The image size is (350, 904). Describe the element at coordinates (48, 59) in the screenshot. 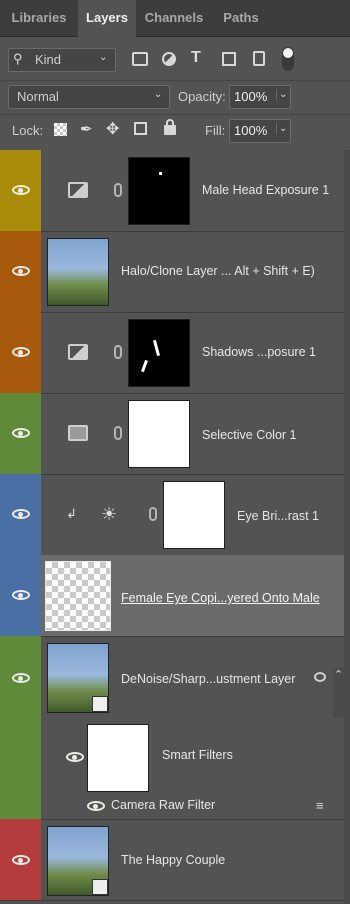

I see `filter-kind-label: Kind` at that location.